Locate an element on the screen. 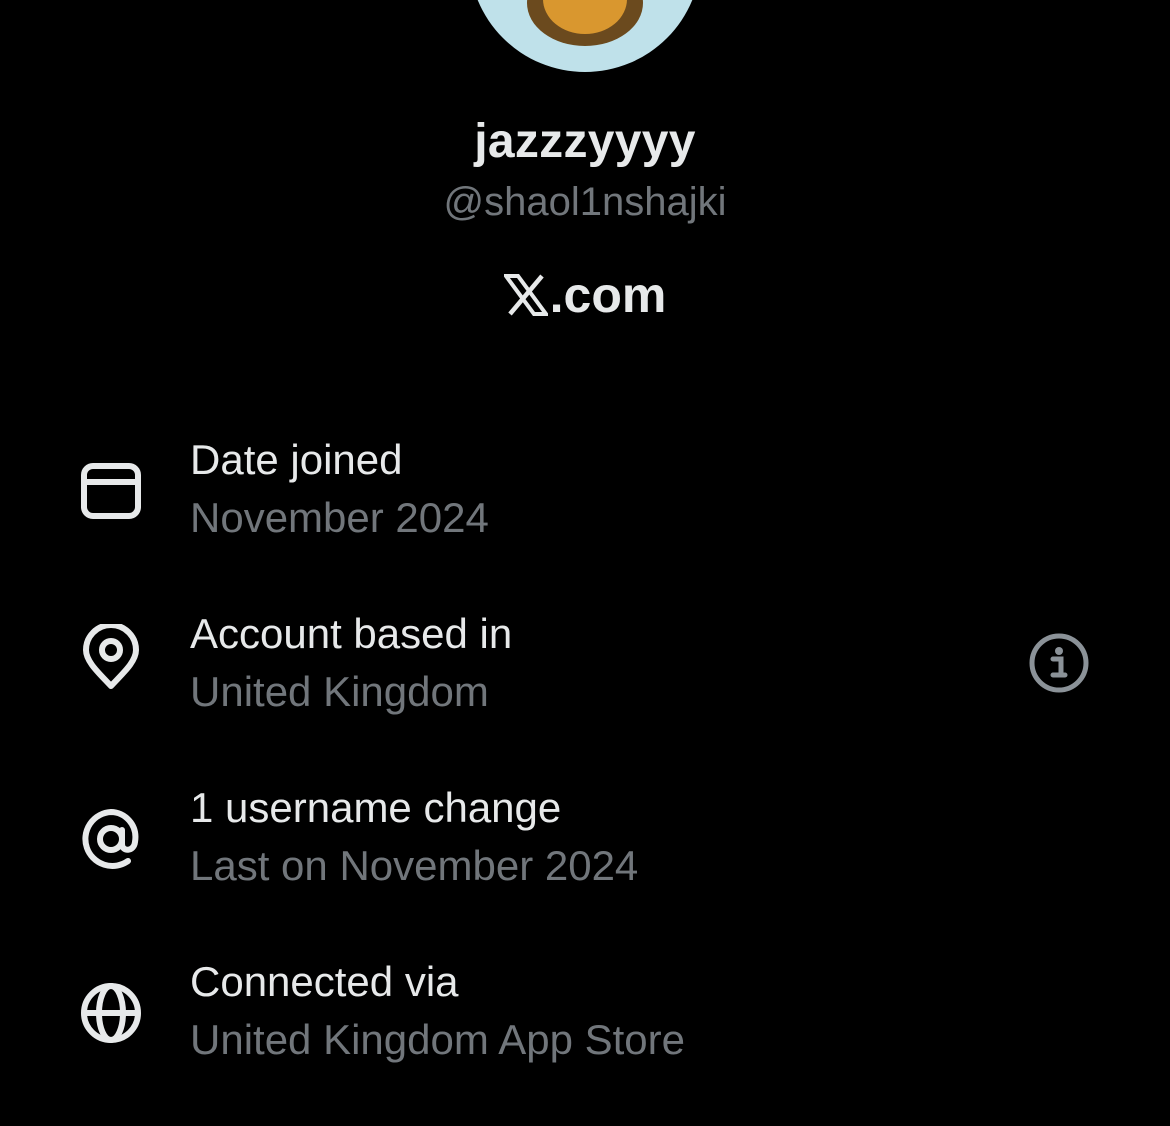  info-icon is located at coordinates (1059, 663).